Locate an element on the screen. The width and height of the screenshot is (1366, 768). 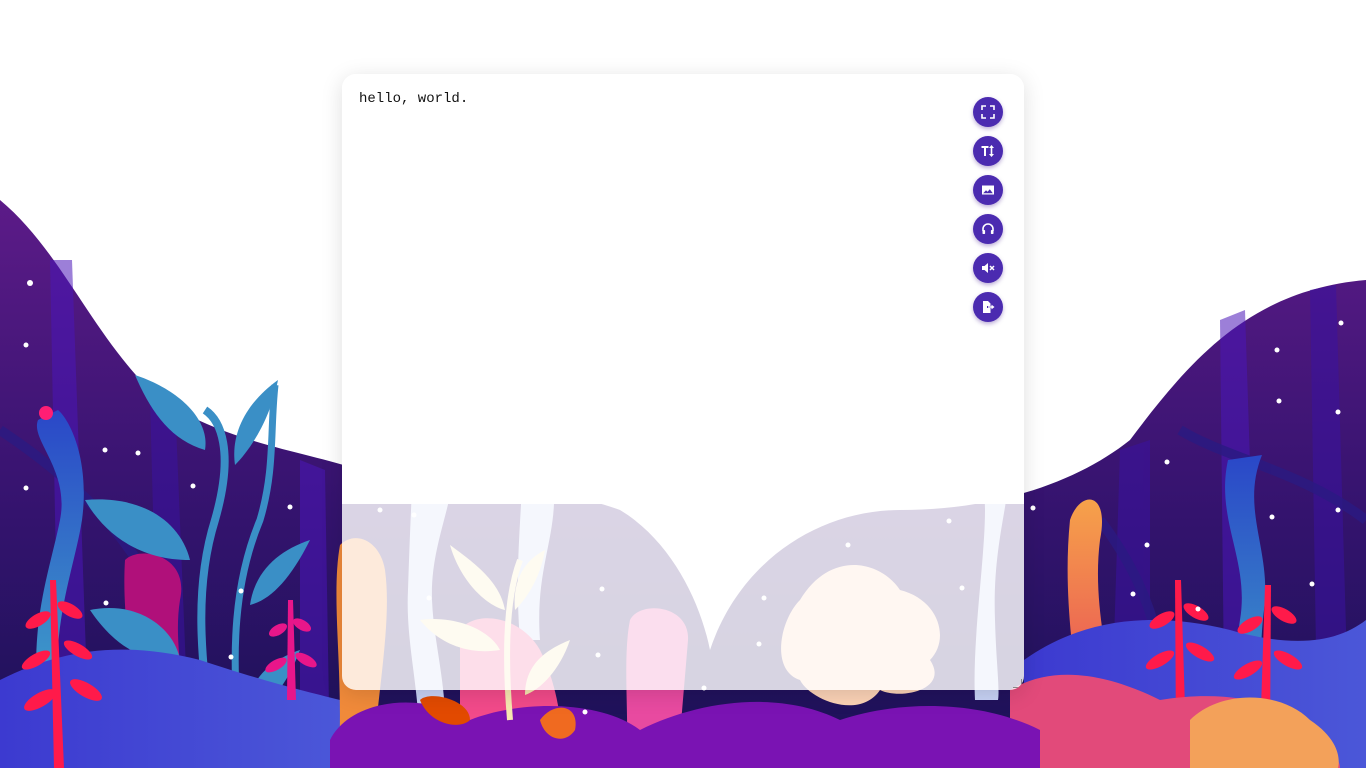
resize-grip is located at coordinates (1017, 683).